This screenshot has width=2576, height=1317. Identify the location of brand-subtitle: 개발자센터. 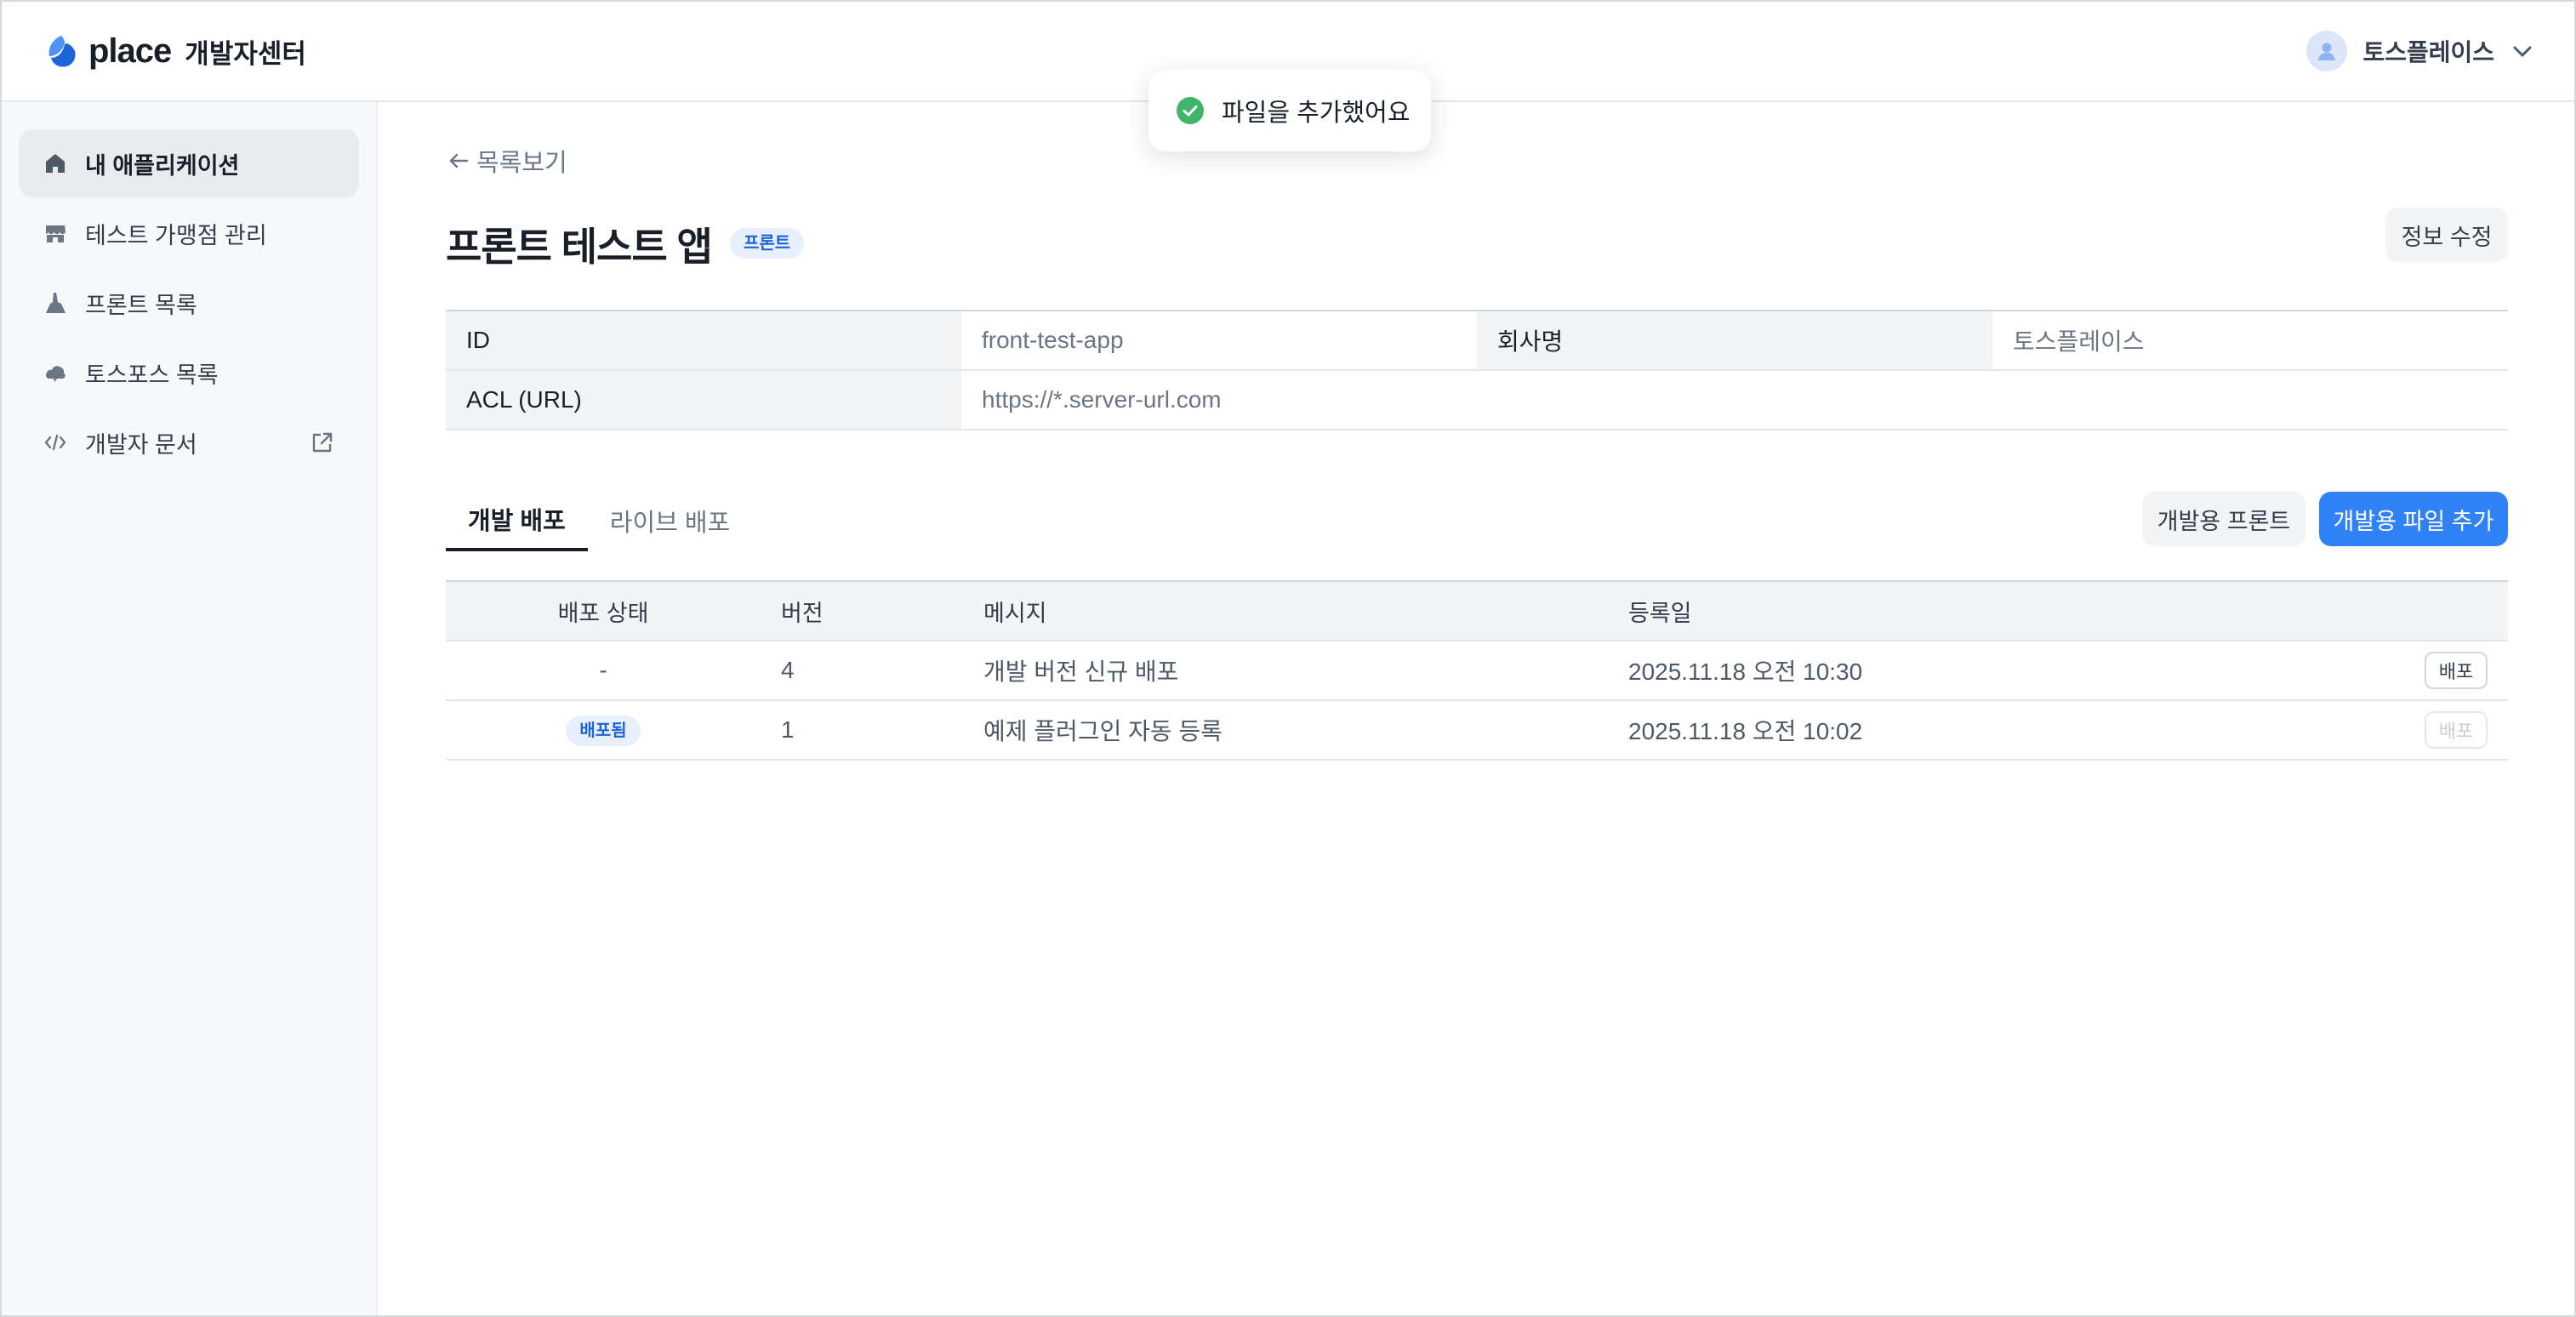
(246, 53).